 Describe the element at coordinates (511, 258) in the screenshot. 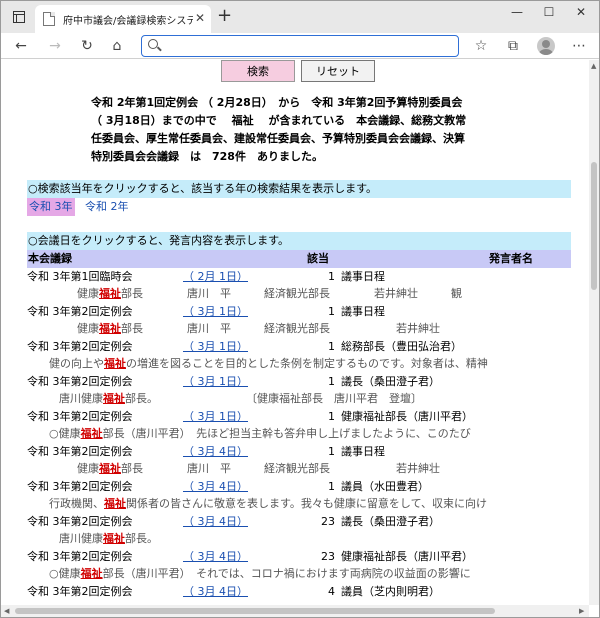

I see `header-speaker: 発言者名` at that location.